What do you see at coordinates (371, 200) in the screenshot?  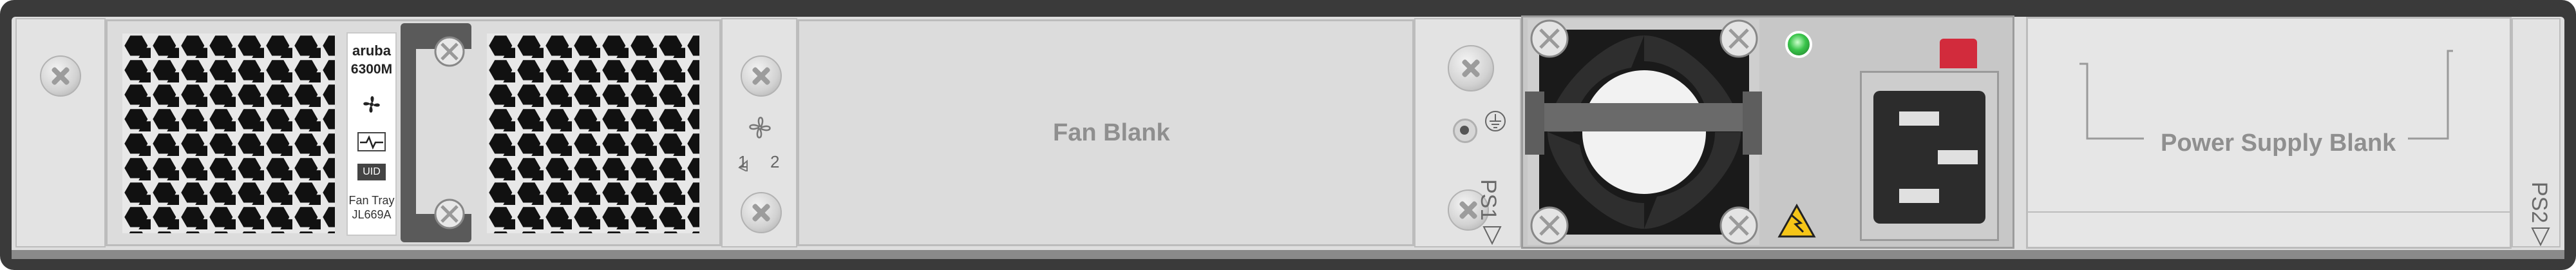 I see `tray-name: Fan Tray` at bounding box center [371, 200].